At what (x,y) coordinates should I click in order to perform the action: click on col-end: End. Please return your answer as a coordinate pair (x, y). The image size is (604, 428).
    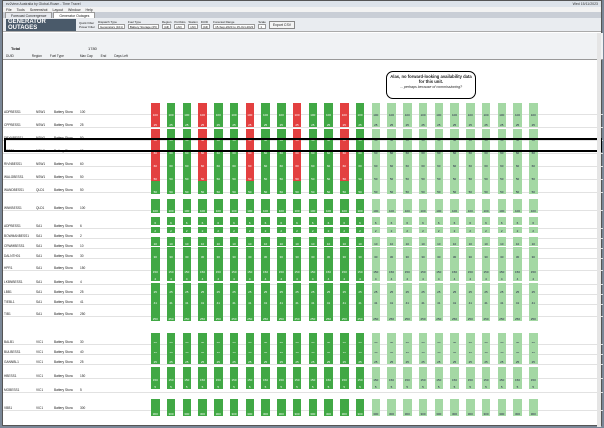
    Looking at the image, I should click on (104, 56).